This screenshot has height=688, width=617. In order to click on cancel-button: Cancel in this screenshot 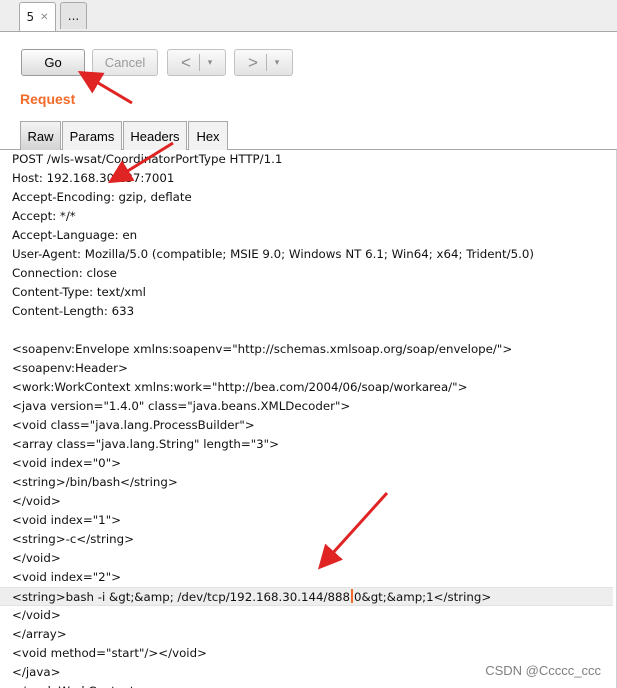, I will do `click(125, 62)`.